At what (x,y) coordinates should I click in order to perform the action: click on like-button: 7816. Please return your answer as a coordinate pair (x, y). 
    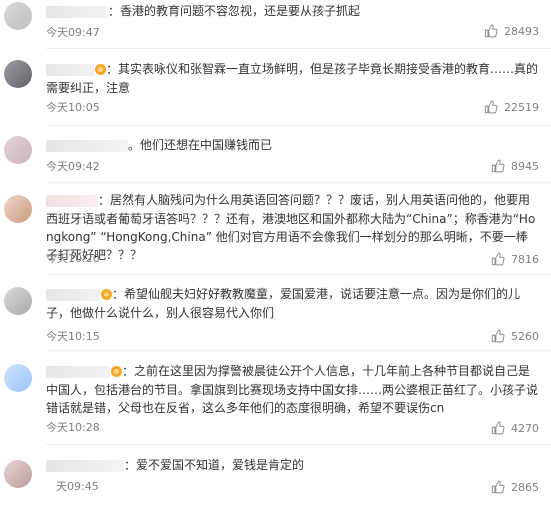
    Looking at the image, I should click on (515, 259).